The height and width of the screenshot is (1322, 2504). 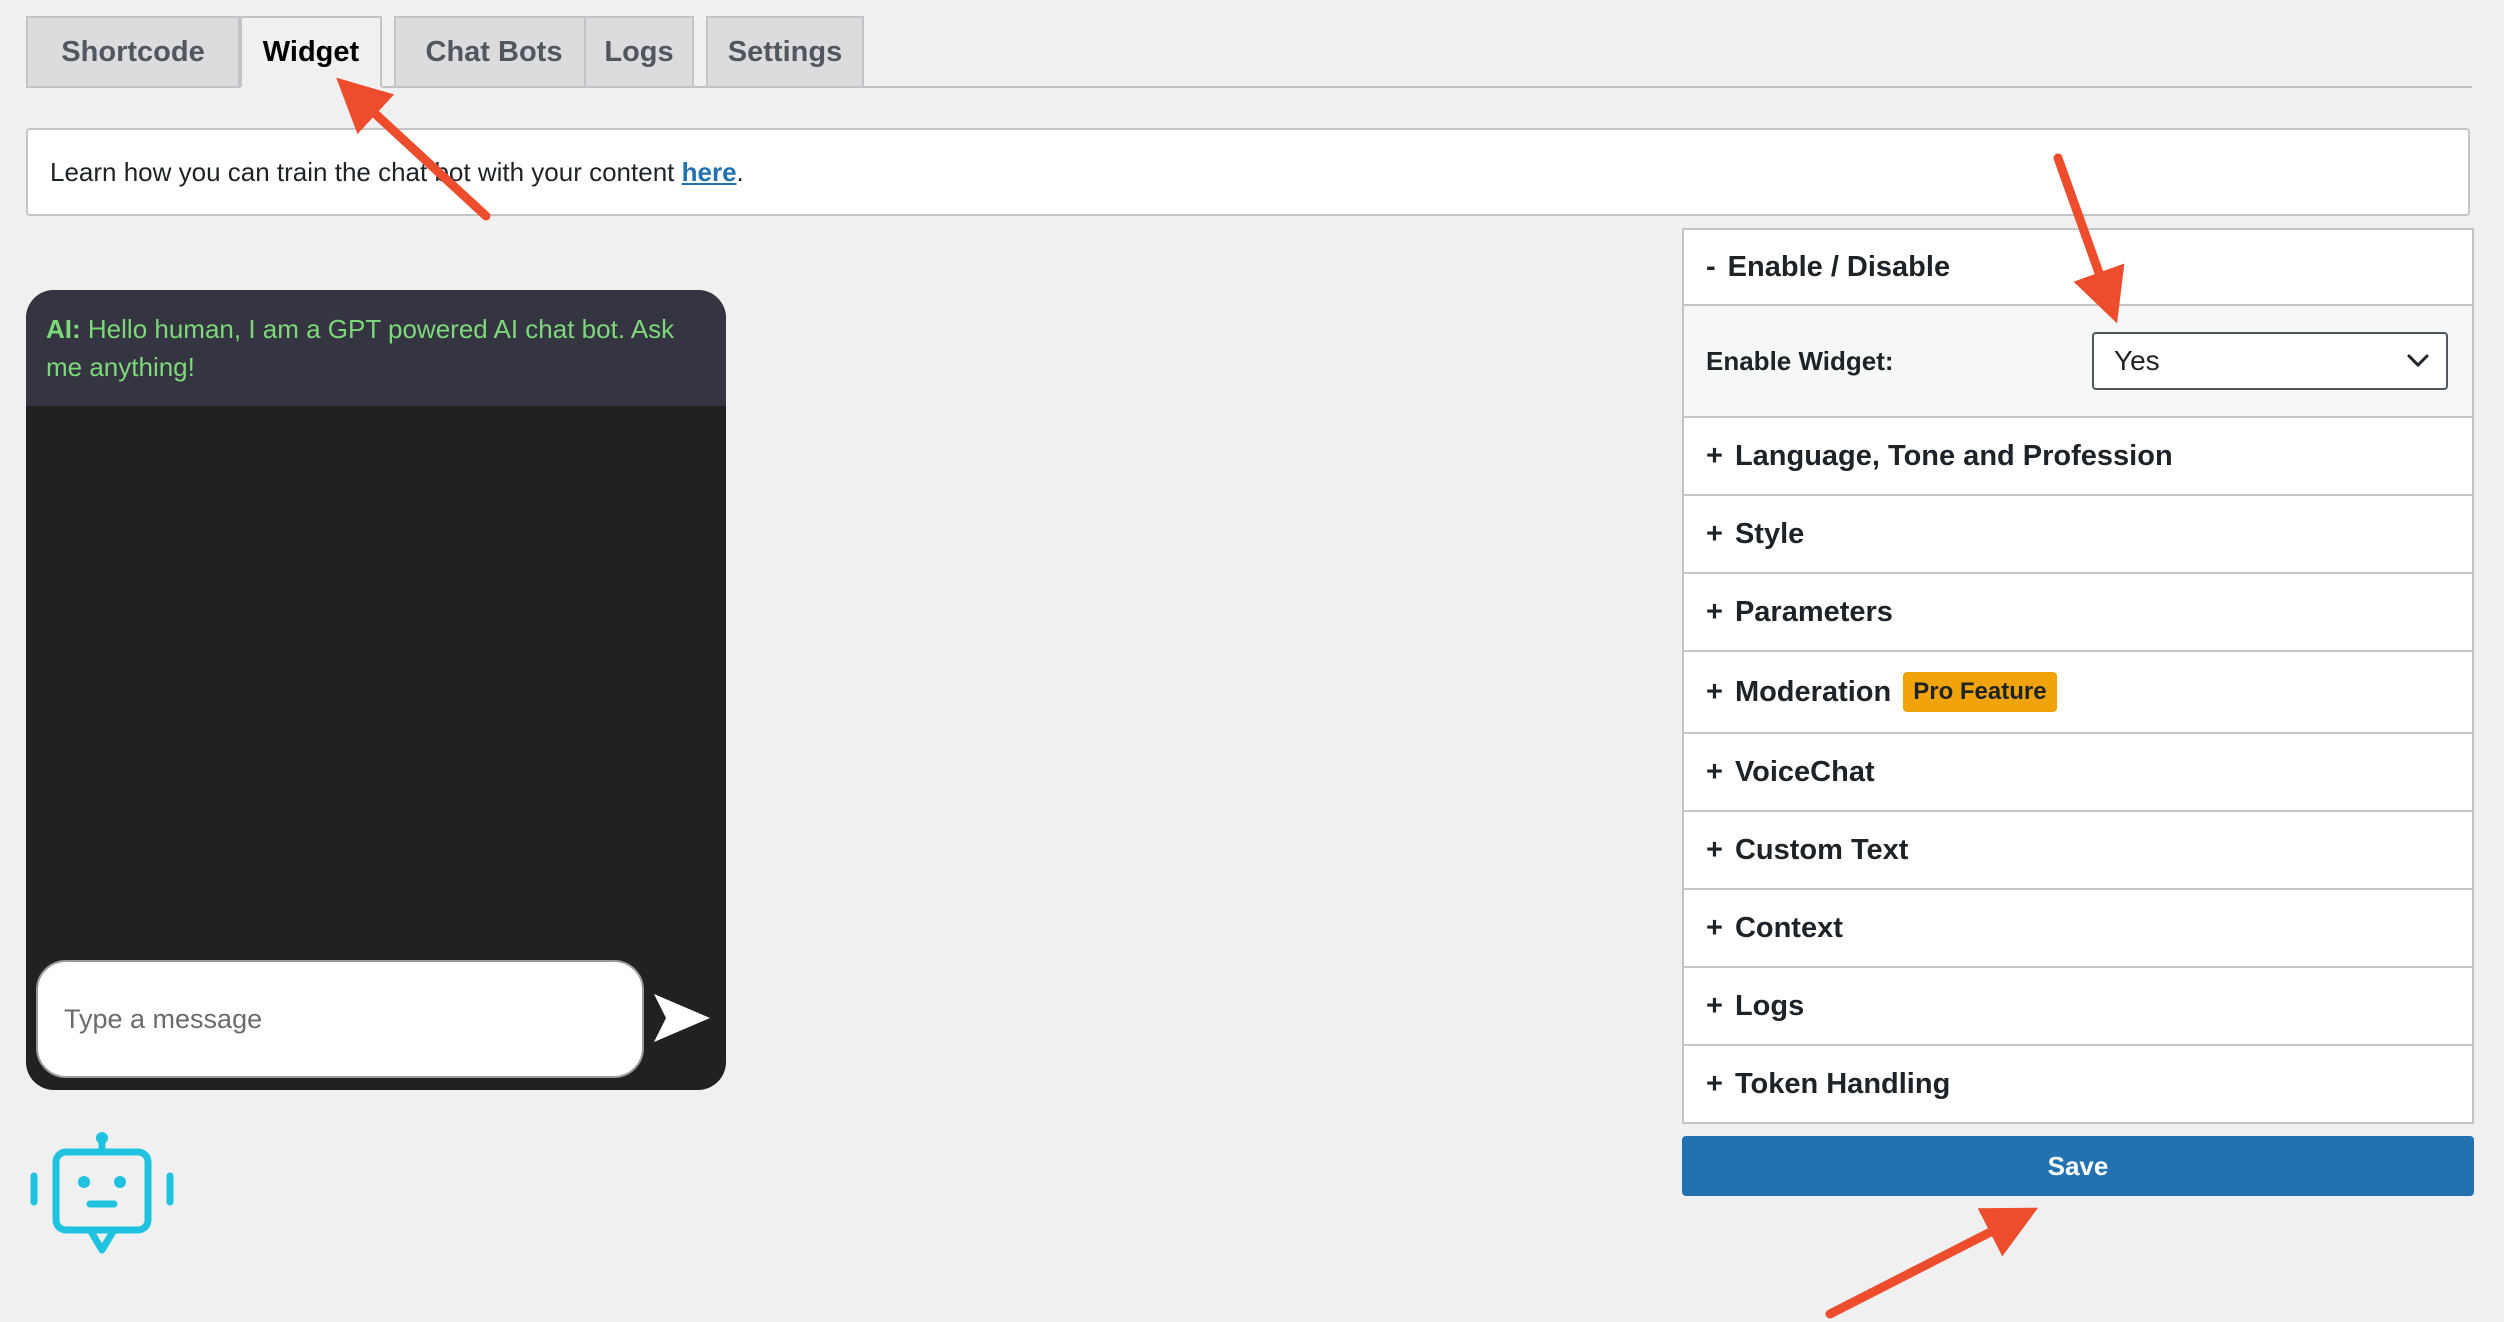 What do you see at coordinates (1800, 360) in the screenshot?
I see `enable-widget-label: Enable Widget:` at bounding box center [1800, 360].